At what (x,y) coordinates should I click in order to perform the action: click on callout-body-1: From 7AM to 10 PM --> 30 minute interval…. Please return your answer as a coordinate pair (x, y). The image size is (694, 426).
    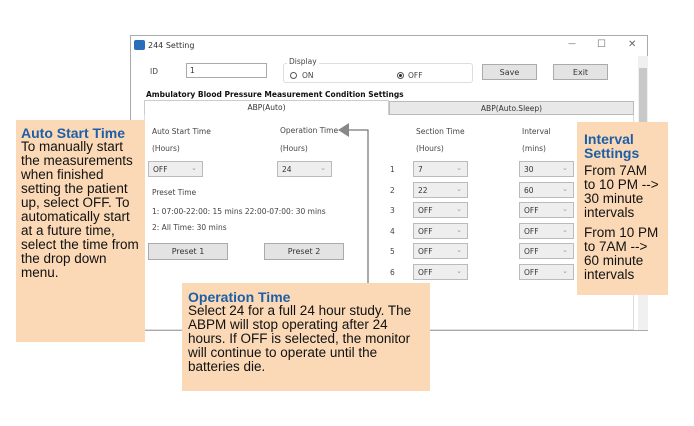
    Looking at the image, I should click on (621, 191).